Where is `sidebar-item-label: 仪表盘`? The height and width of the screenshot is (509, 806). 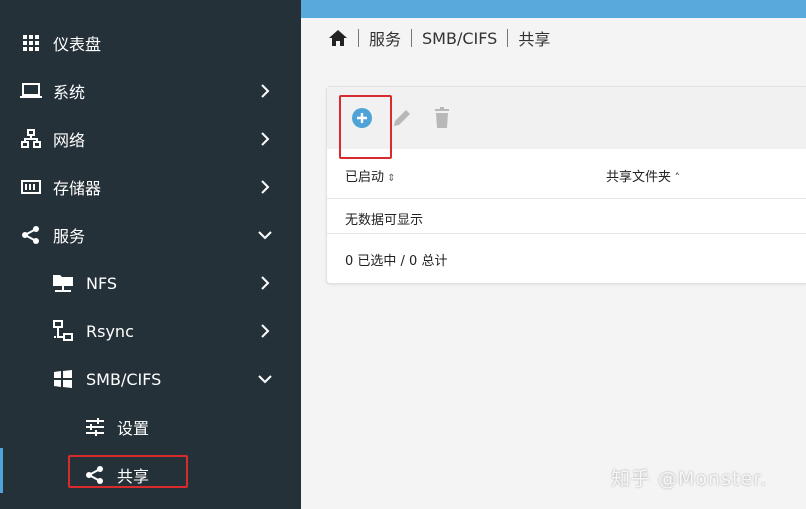
sidebar-item-label: 仪表盘 is located at coordinates (77, 44).